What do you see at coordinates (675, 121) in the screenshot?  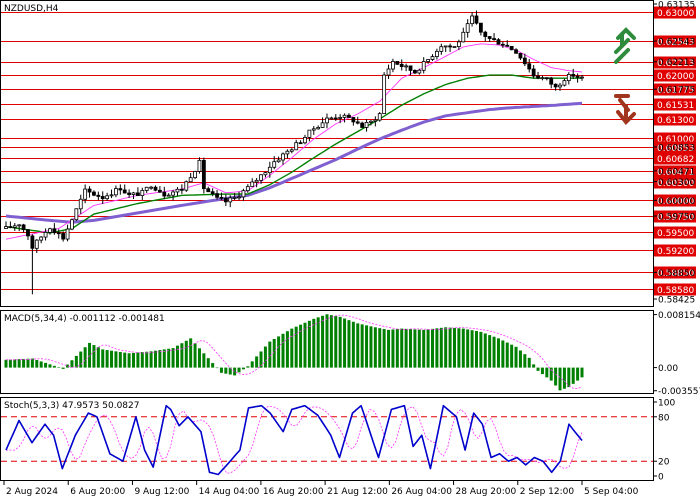 I see `price-label-text: 0.61300` at bounding box center [675, 121].